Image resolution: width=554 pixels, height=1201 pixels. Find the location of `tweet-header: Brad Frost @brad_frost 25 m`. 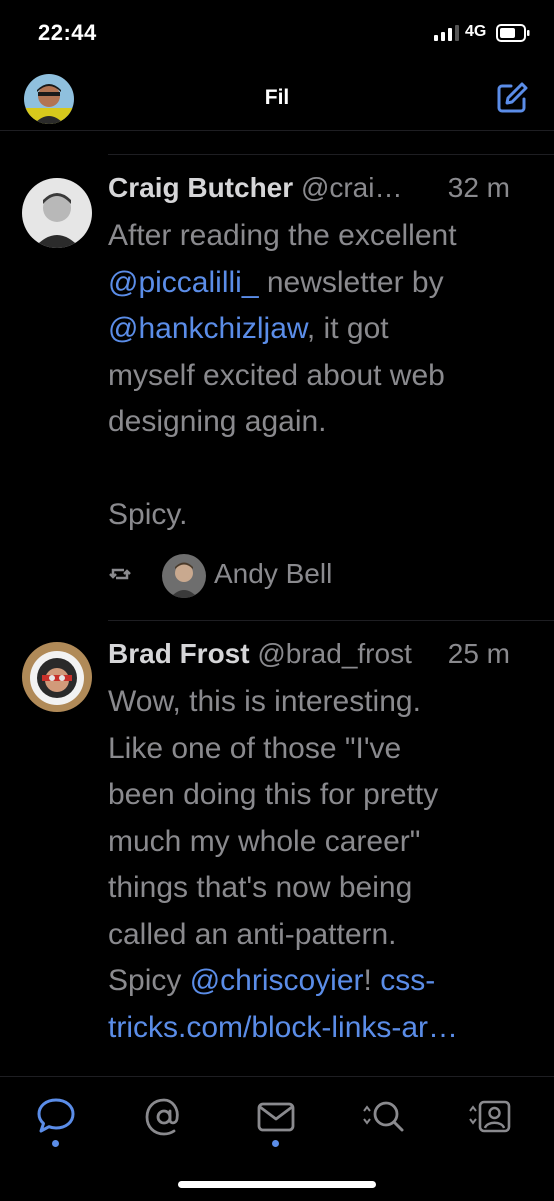

tweet-header: Brad Frost @brad_frost 25 m is located at coordinates (320, 656).